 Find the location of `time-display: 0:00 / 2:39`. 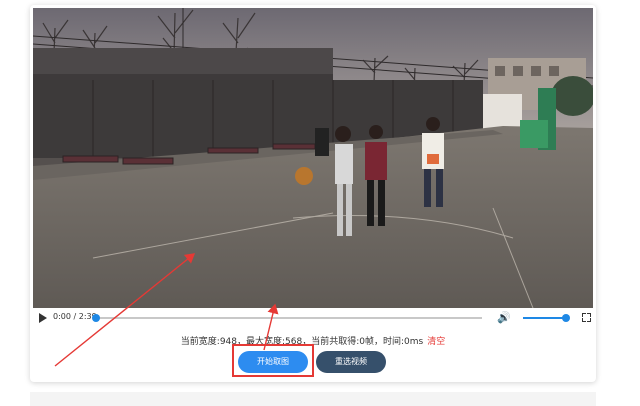

time-display: 0:00 / 2:39 is located at coordinates (75, 316).